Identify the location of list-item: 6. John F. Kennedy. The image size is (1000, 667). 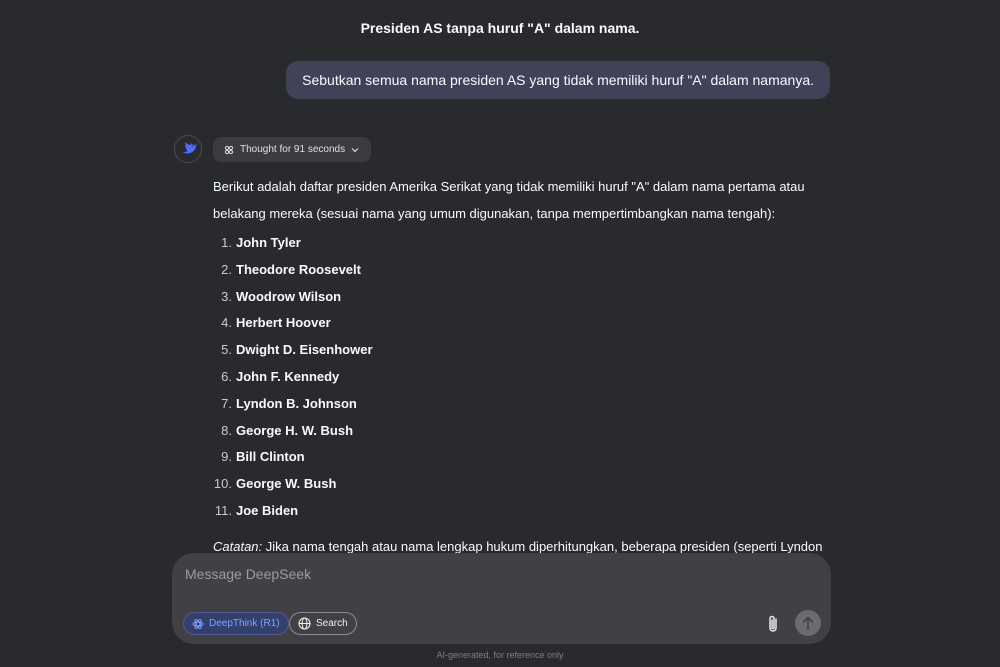
(280, 376).